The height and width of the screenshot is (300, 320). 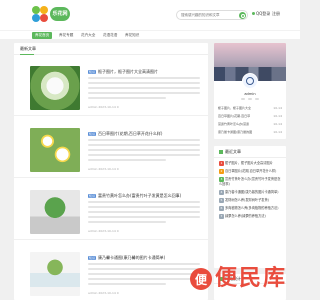 I want to click on list-item: 2 百日草图片(花期,百日草开花什么样), so click(x=250, y=171).